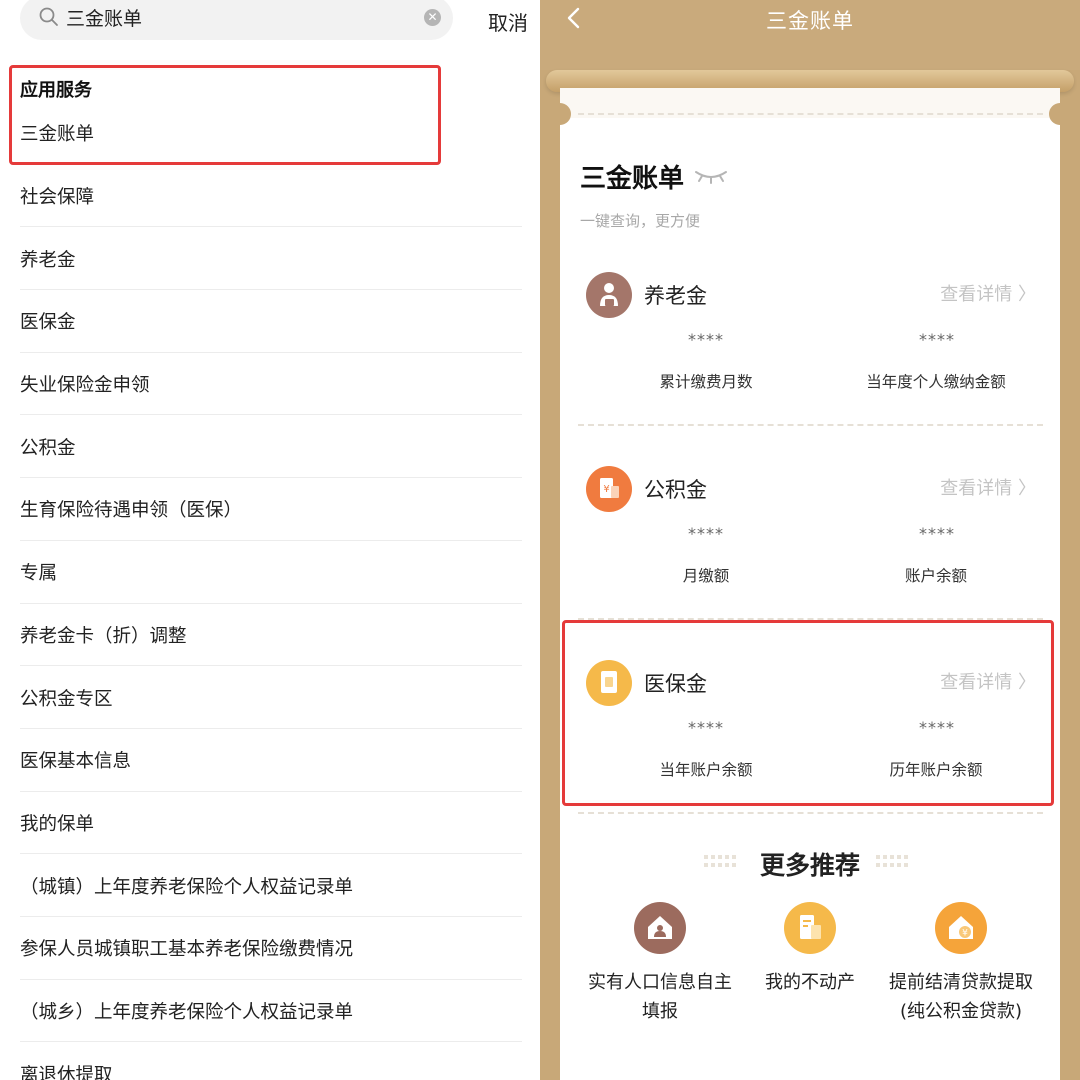 This screenshot has width=1080, height=1080. I want to click on recommend-label-line1: 实有人口信息自主, so click(660, 982).